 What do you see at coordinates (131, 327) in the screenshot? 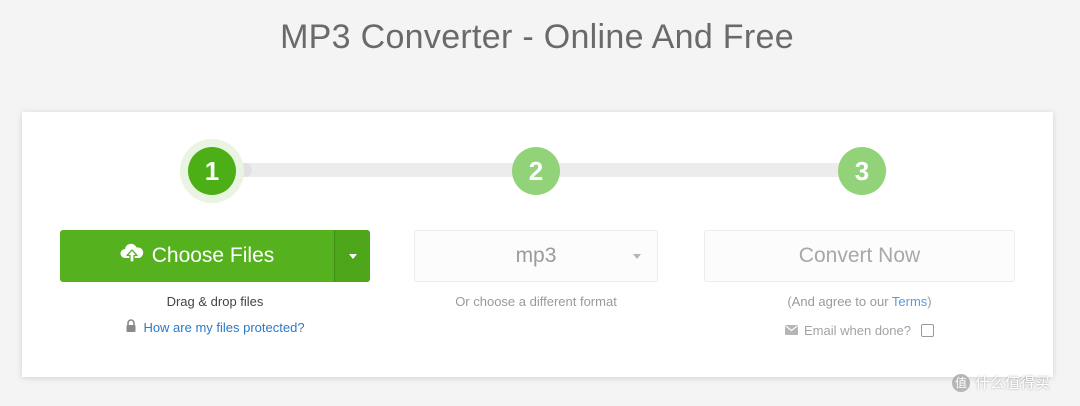
I see `lock-icon` at bounding box center [131, 327].